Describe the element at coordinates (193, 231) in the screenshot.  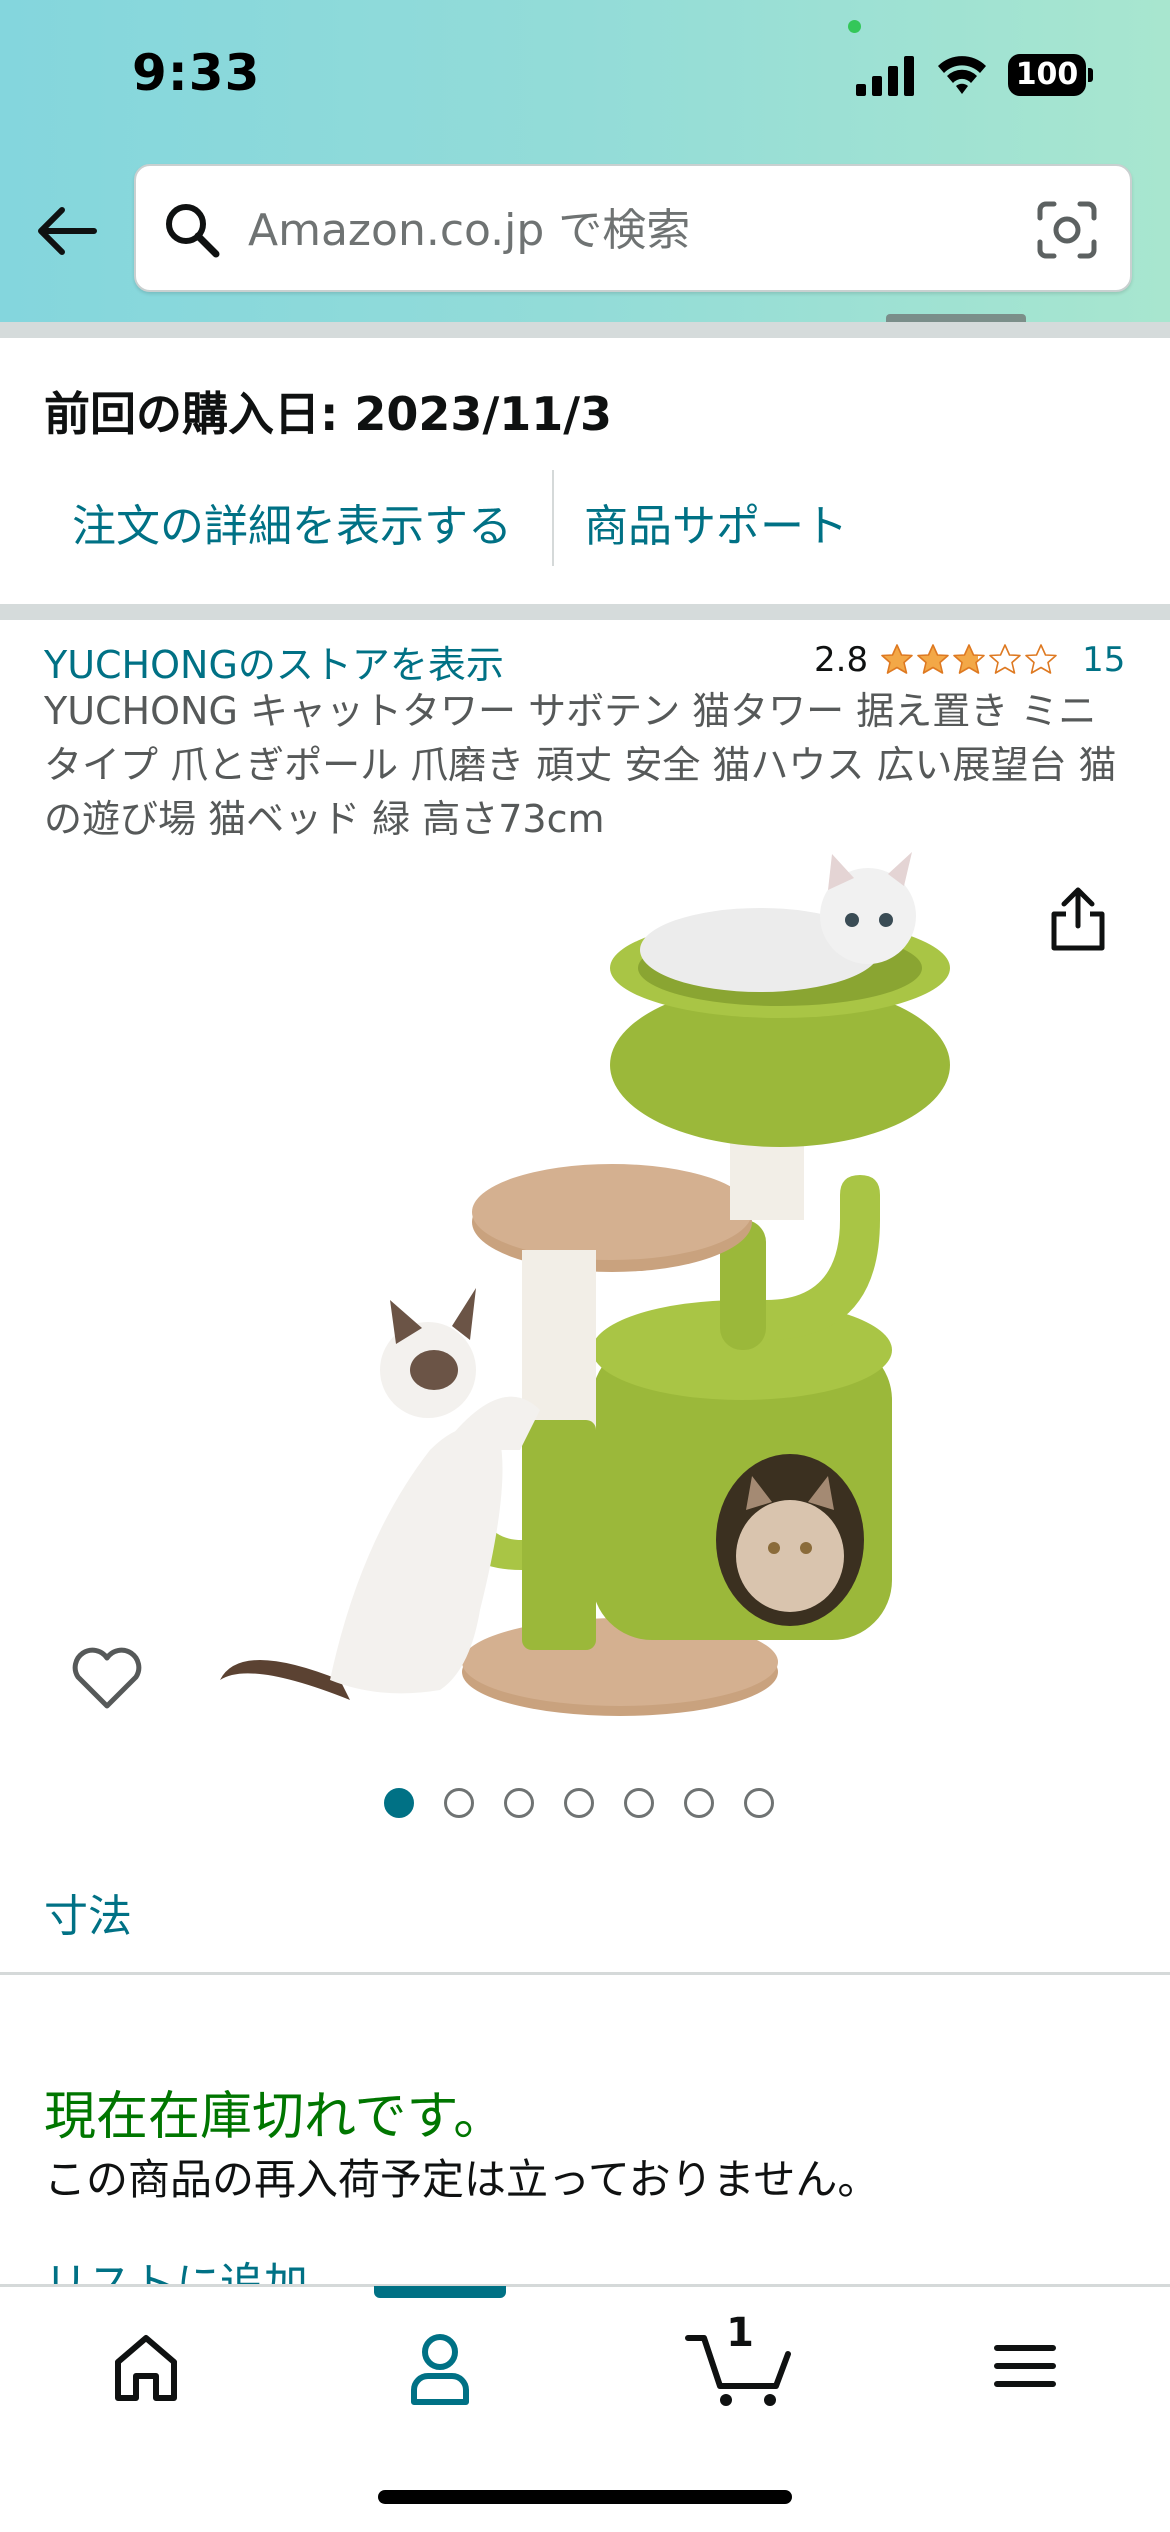
I see `search-icon` at that location.